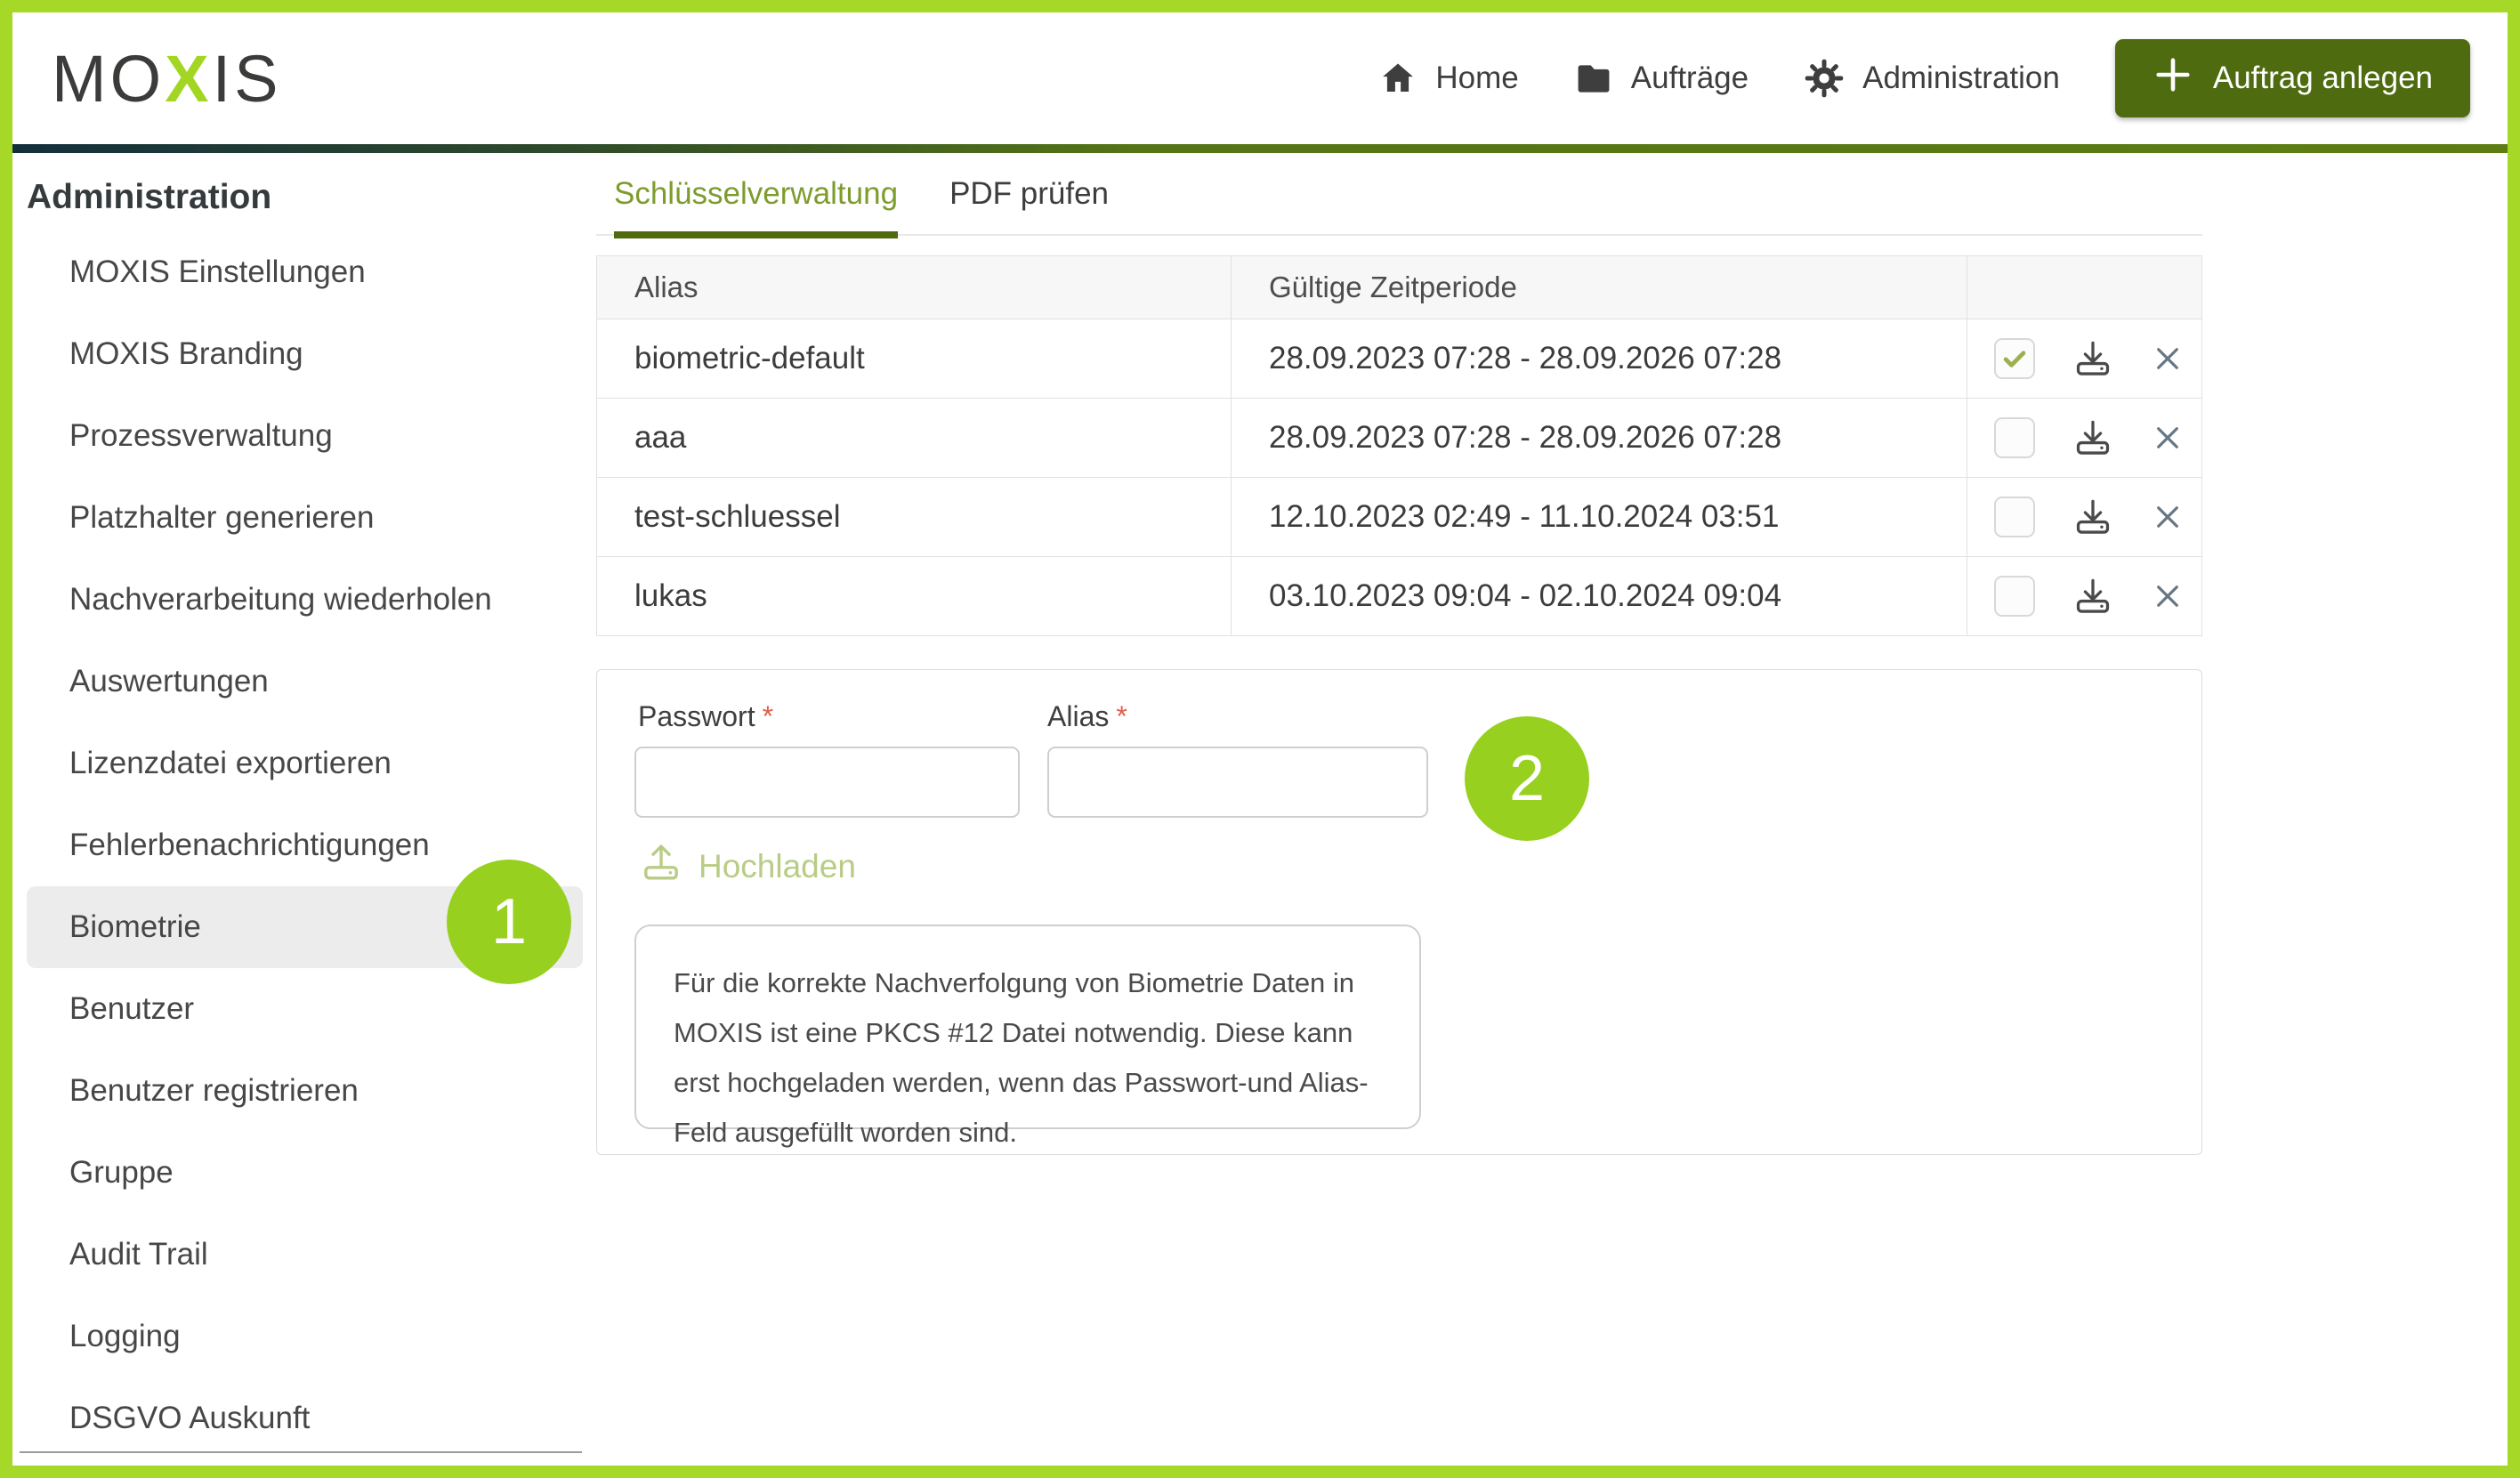 Image resolution: width=2520 pixels, height=1478 pixels. I want to click on table-header-row: Alias Gültige Zeitperiode, so click(1399, 288).